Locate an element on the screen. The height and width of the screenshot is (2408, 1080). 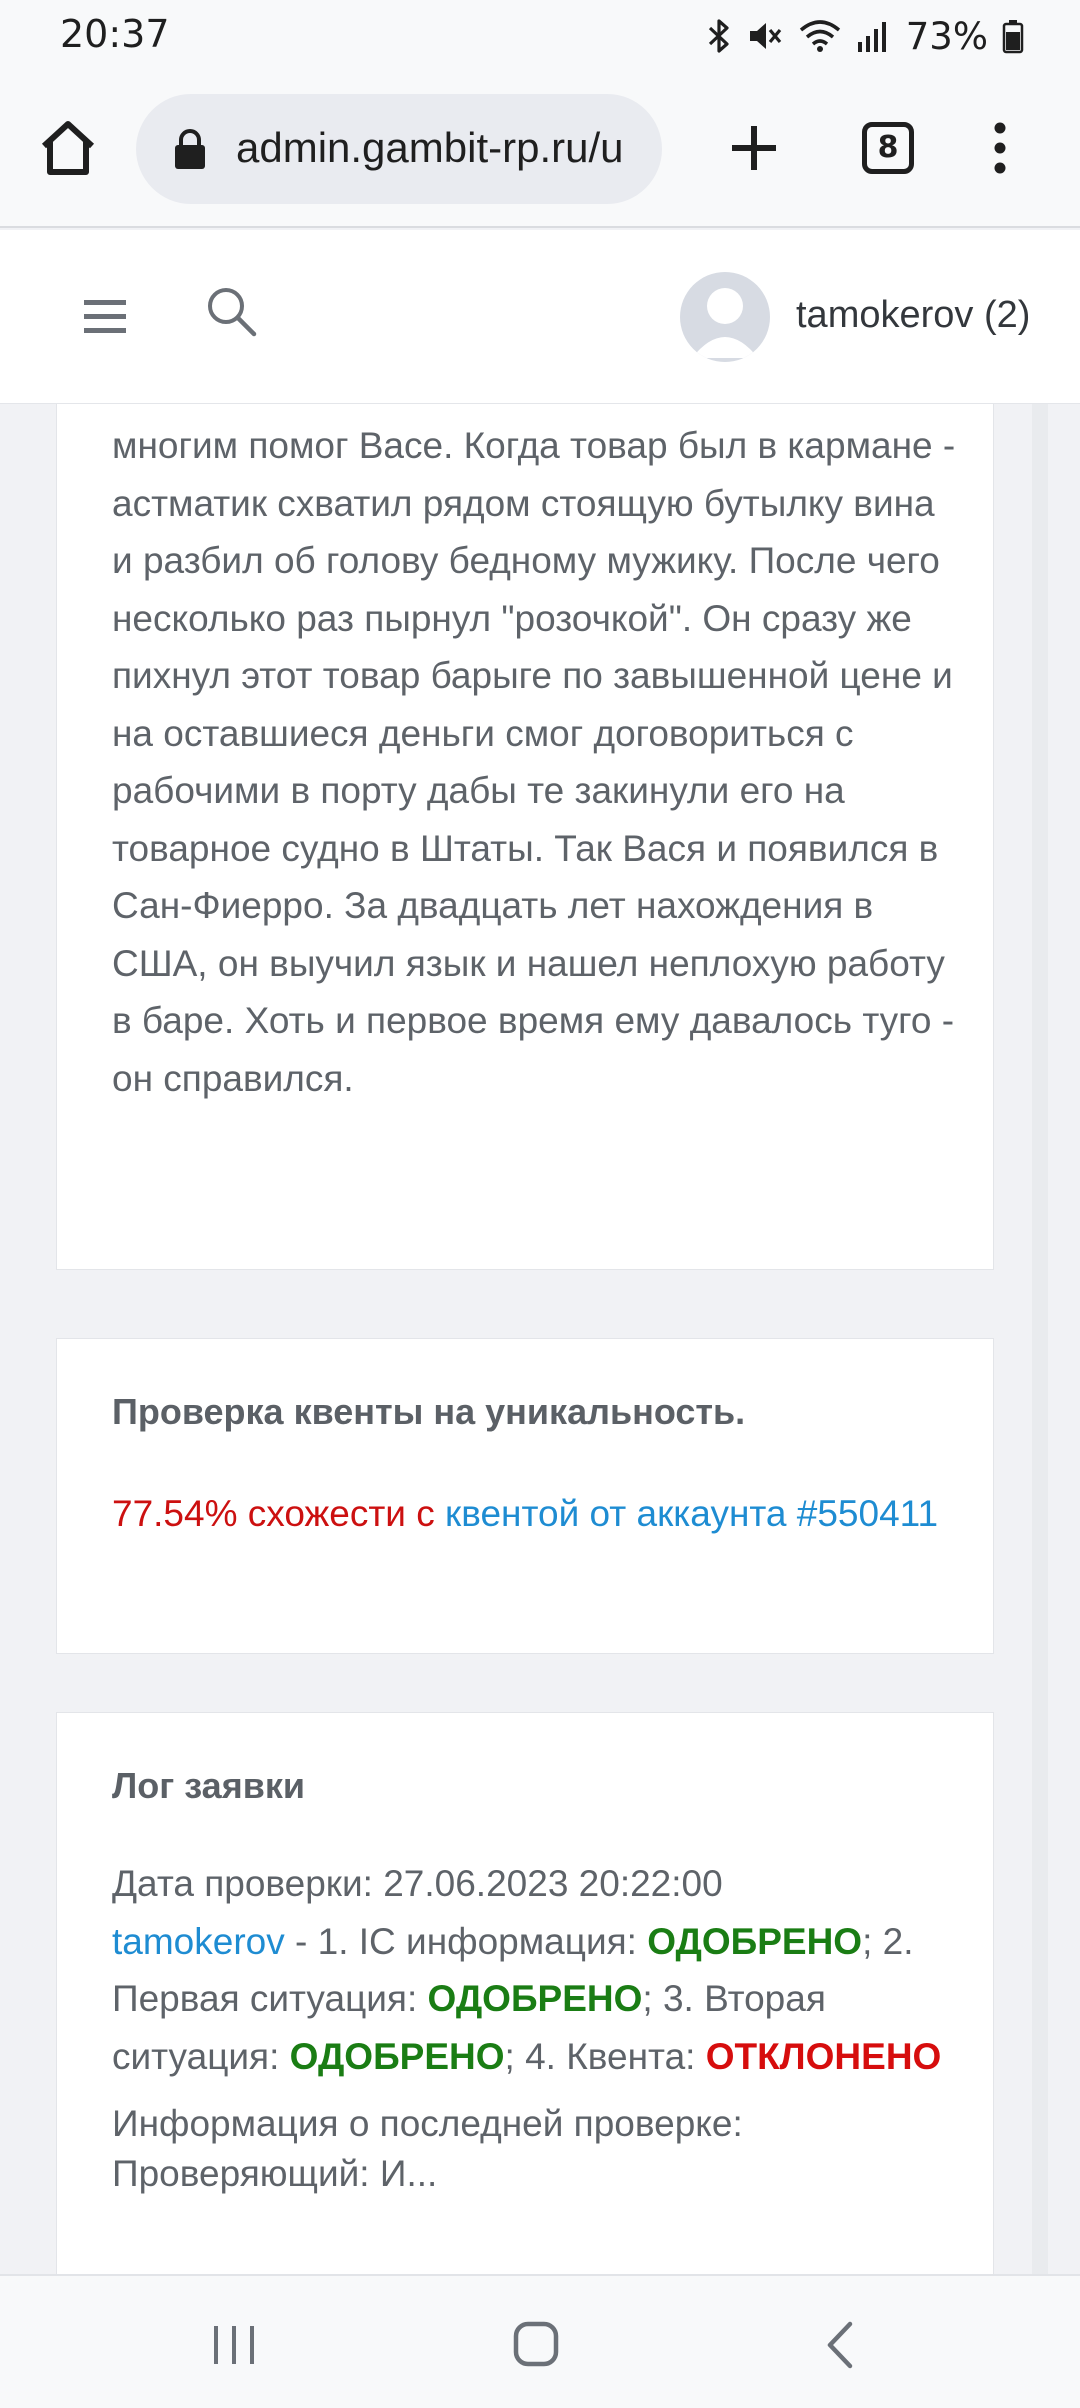
reviewer-link: tamokerov is located at coordinates (198, 1941).